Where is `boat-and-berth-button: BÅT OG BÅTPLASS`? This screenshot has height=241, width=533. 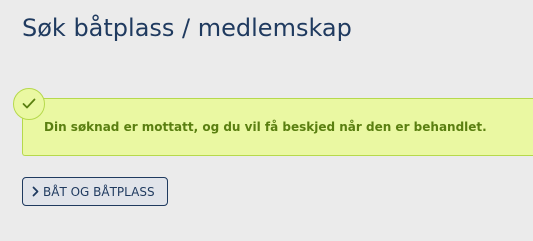 boat-and-berth-button: BÅT OG BÅTPLASS is located at coordinates (95, 191).